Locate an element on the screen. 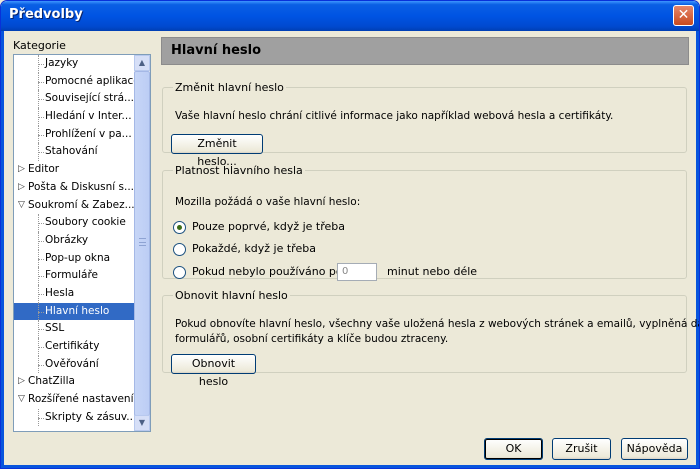 This screenshot has height=469, width=700. cancel-button: Zrušit is located at coordinates (581, 449).